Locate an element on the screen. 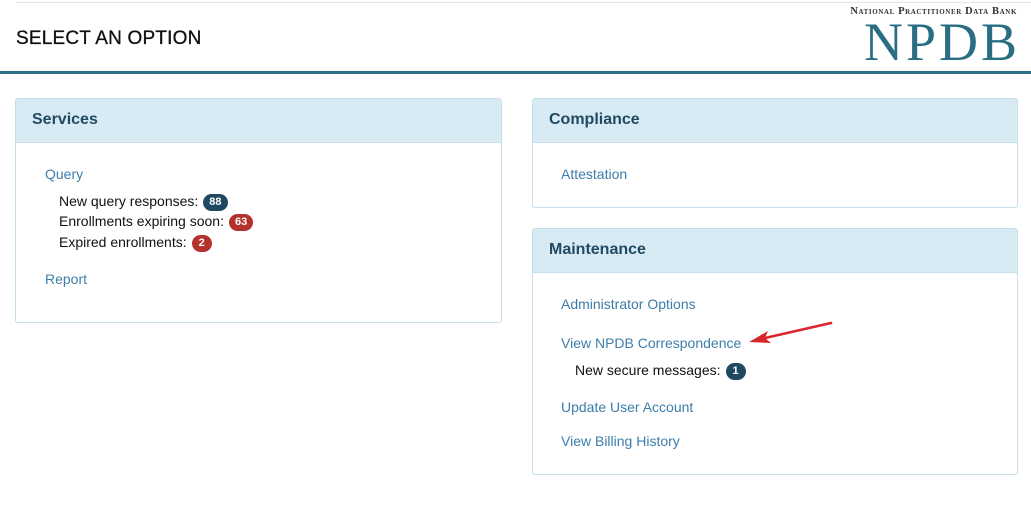 The height and width of the screenshot is (507, 1031). update-user-account-link: Update User Account is located at coordinates (627, 407).